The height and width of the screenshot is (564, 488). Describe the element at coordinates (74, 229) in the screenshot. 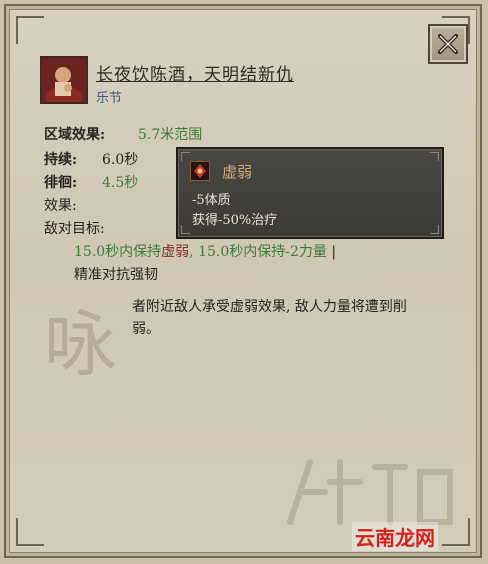

I see `enemy-target-label: 敌对目标:` at that location.